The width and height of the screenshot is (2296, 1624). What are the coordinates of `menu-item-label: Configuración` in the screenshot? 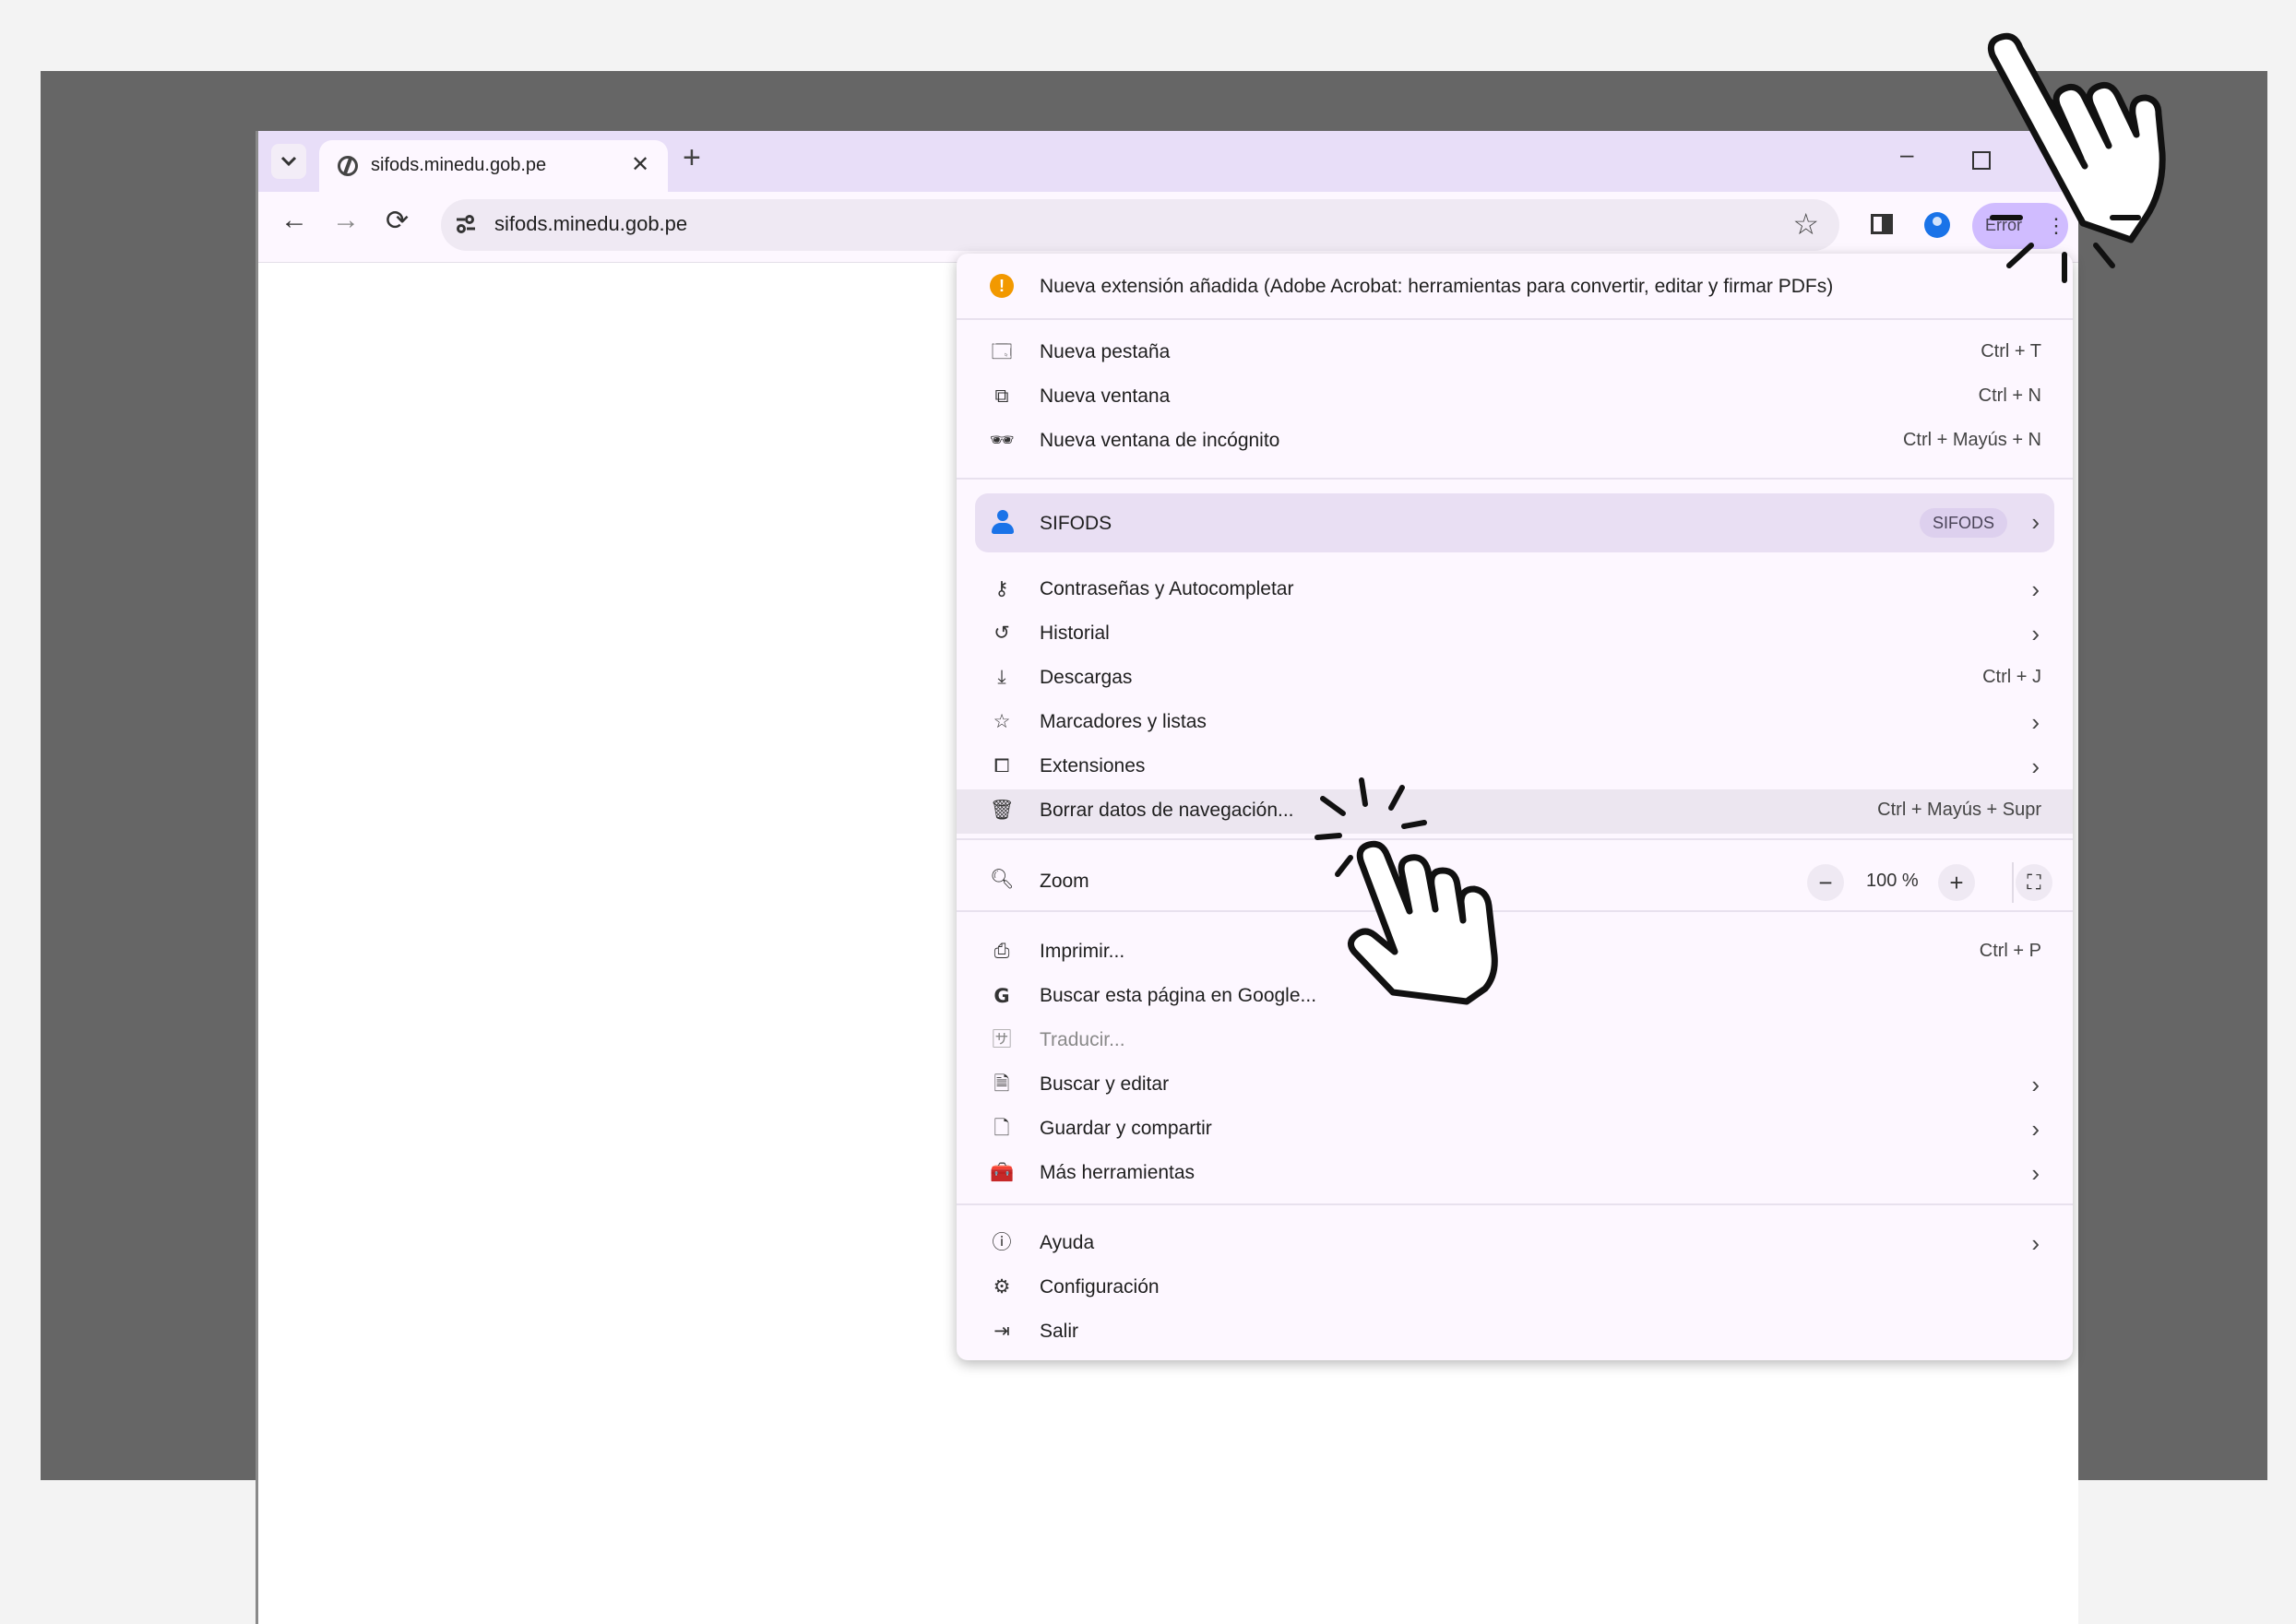 It's located at (1100, 1287).